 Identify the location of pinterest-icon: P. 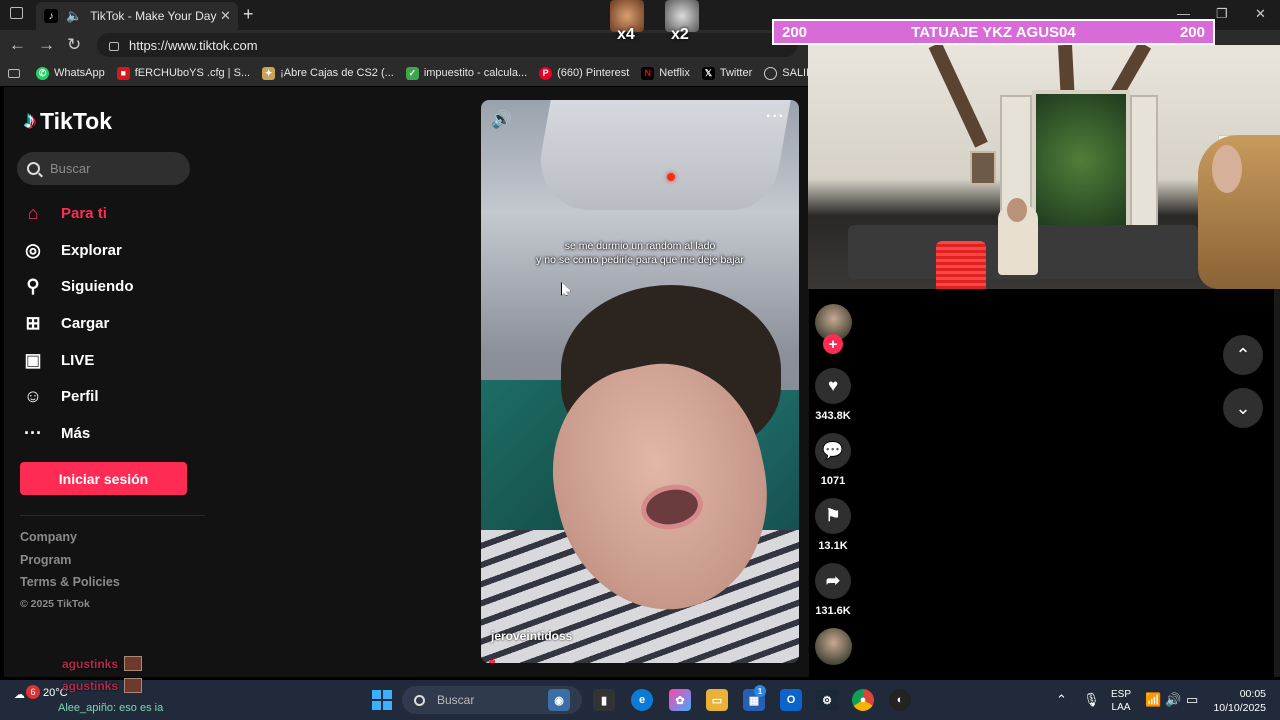
(546, 73).